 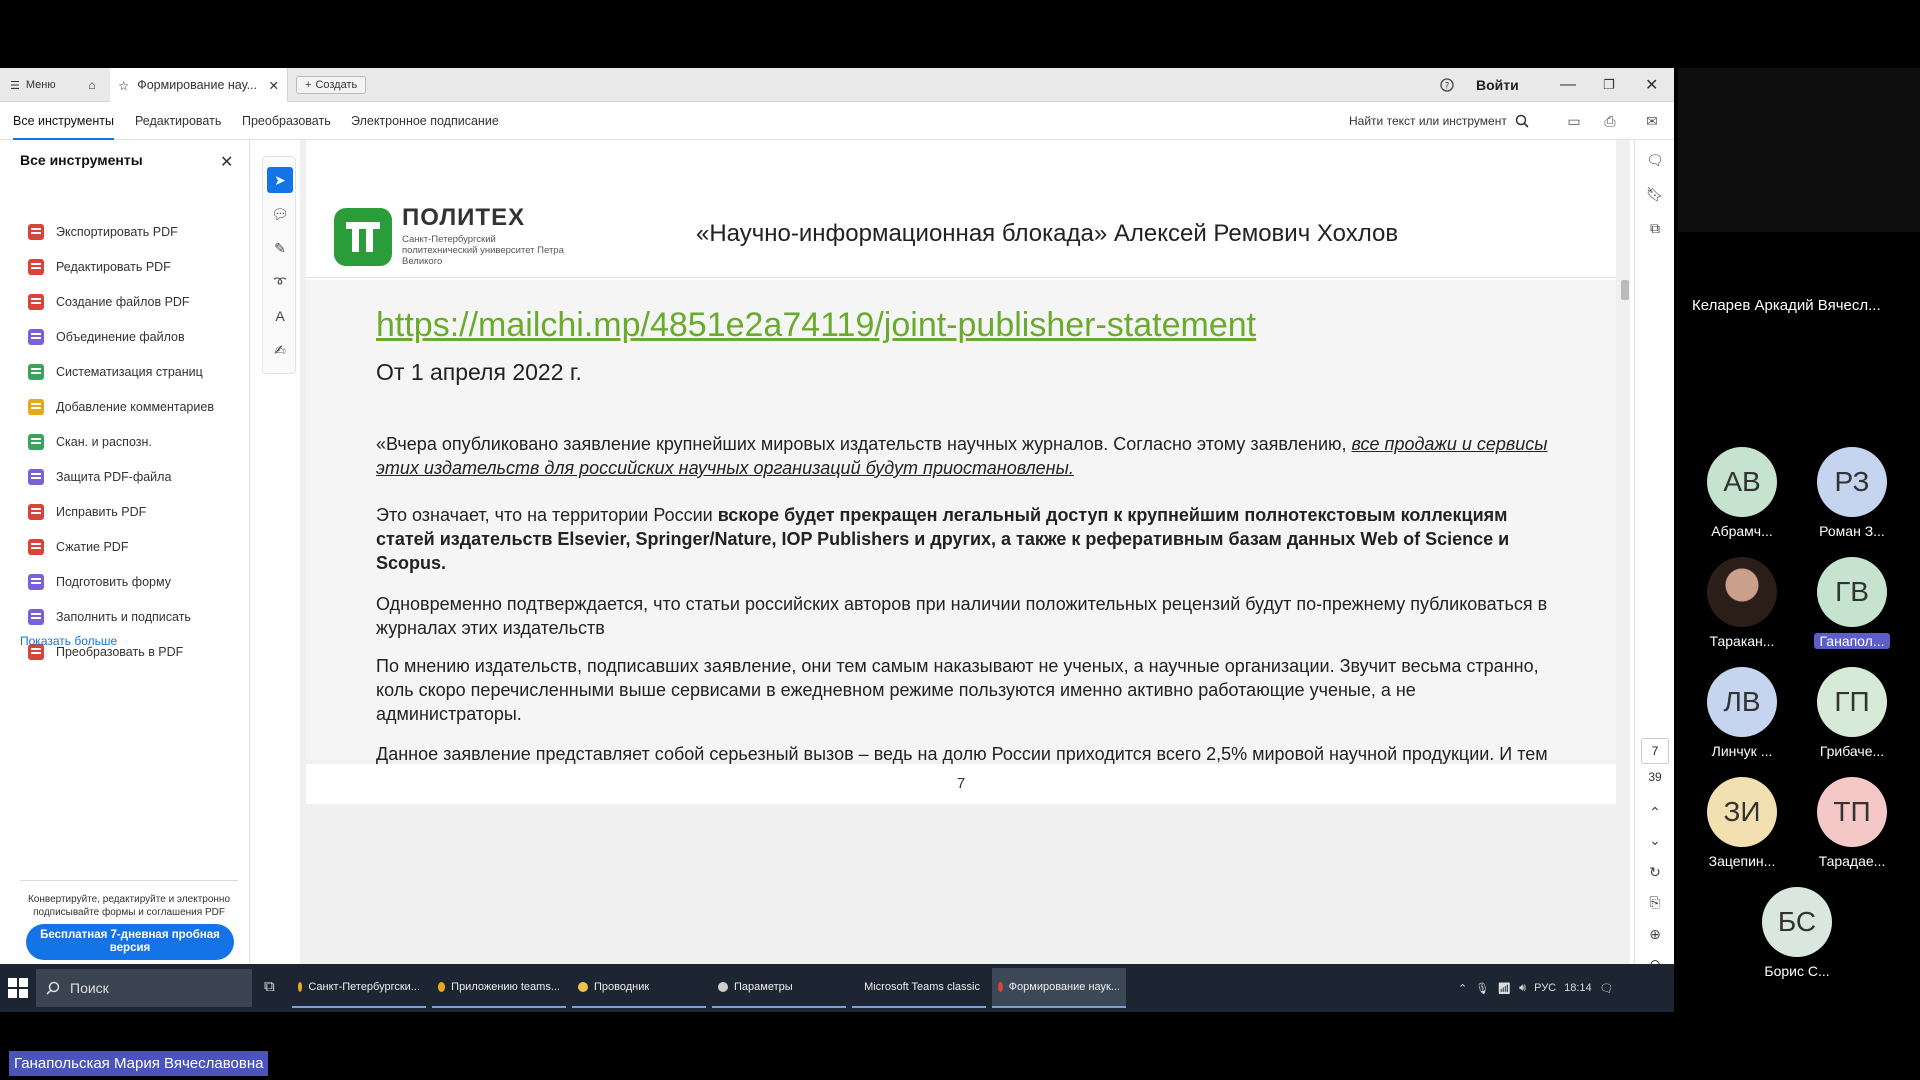 What do you see at coordinates (121, 407) in the screenshot?
I see `tool-item: Добавление комментариев` at bounding box center [121, 407].